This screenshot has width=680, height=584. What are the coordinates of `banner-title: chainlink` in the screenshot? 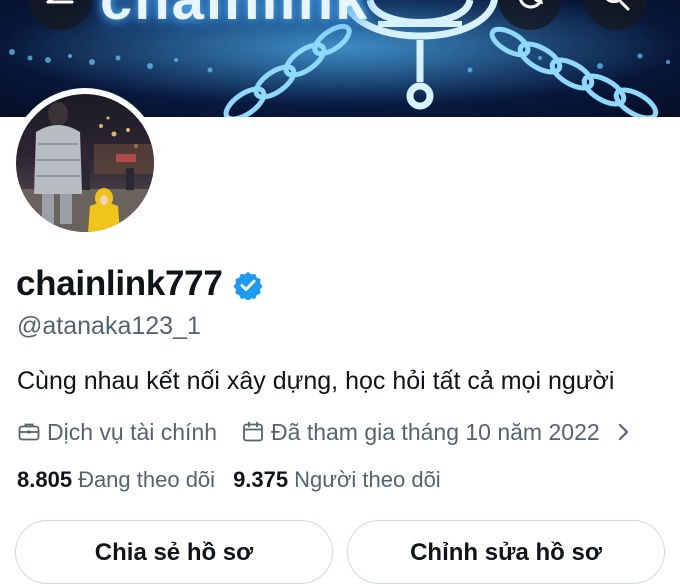 It's located at (234, 16).